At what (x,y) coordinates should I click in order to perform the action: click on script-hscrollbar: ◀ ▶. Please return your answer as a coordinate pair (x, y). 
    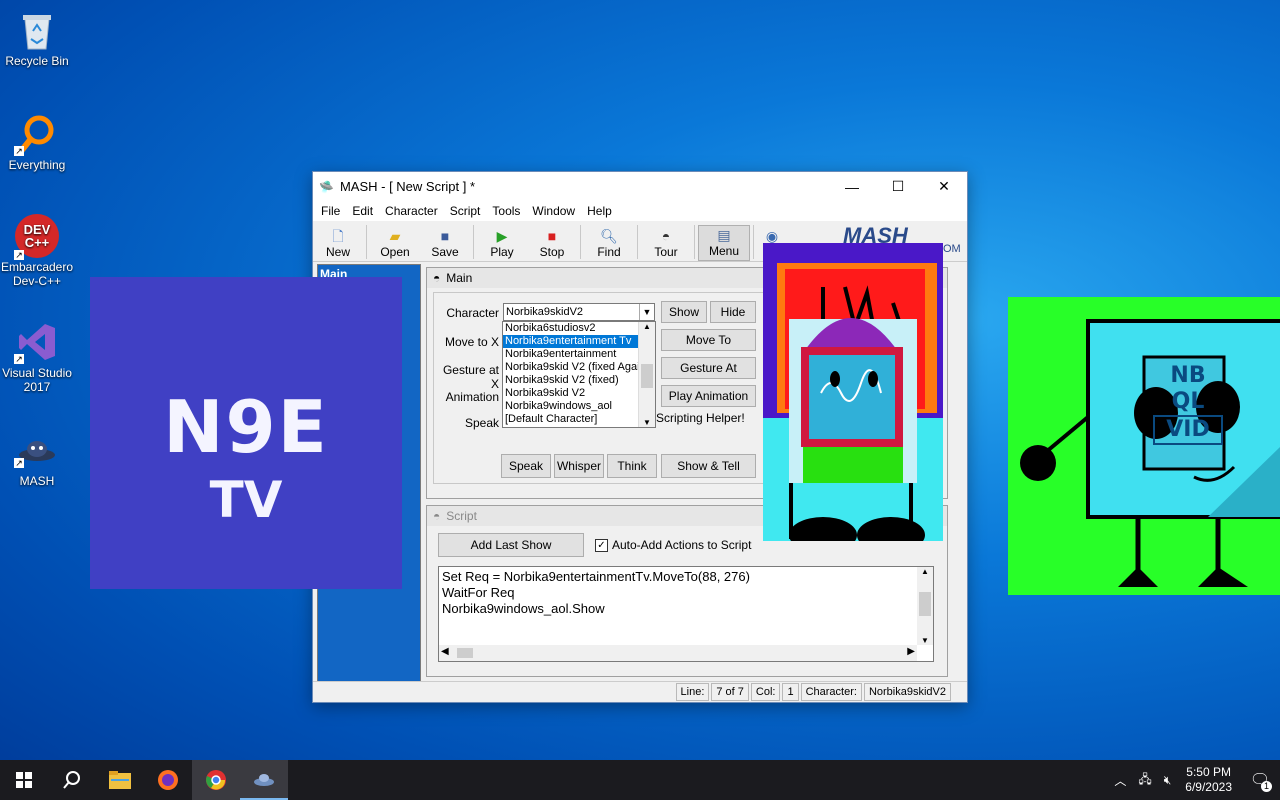
    Looking at the image, I should click on (678, 653).